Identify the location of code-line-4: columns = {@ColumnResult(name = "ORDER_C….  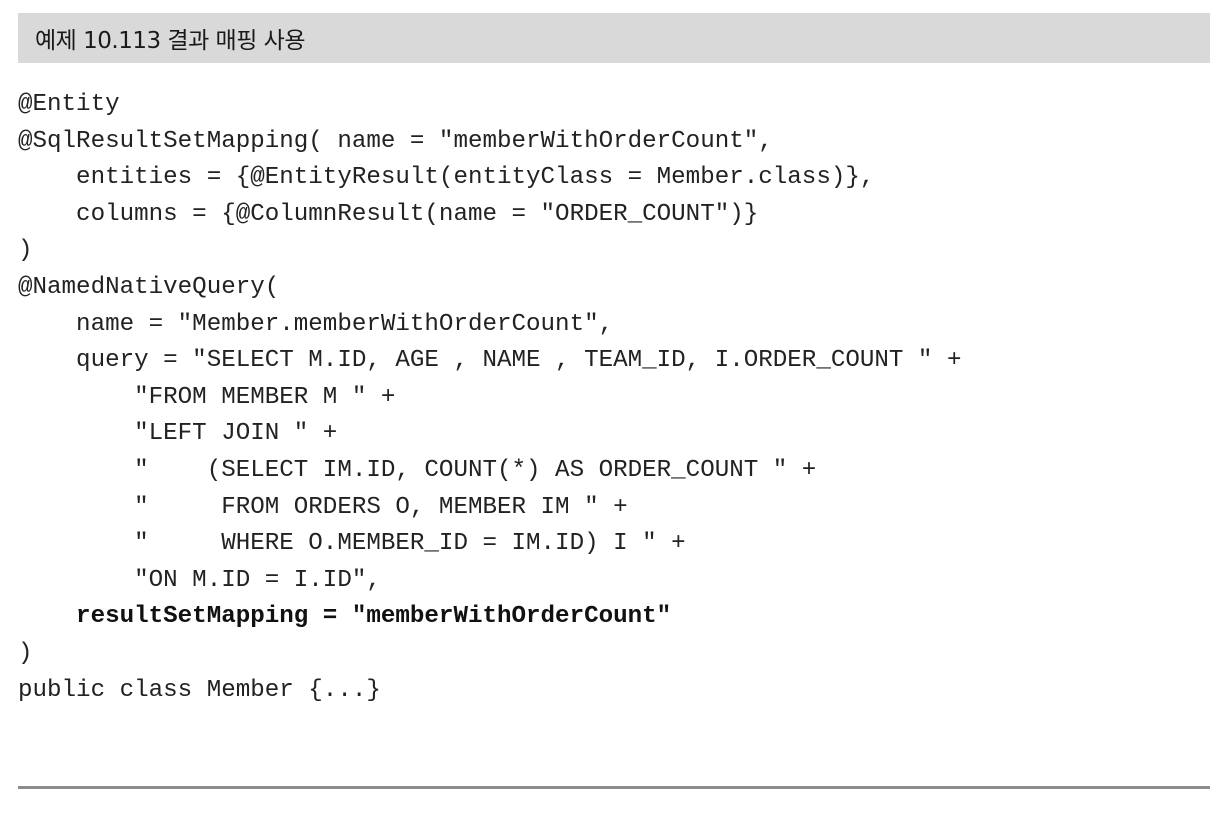
(388, 214).